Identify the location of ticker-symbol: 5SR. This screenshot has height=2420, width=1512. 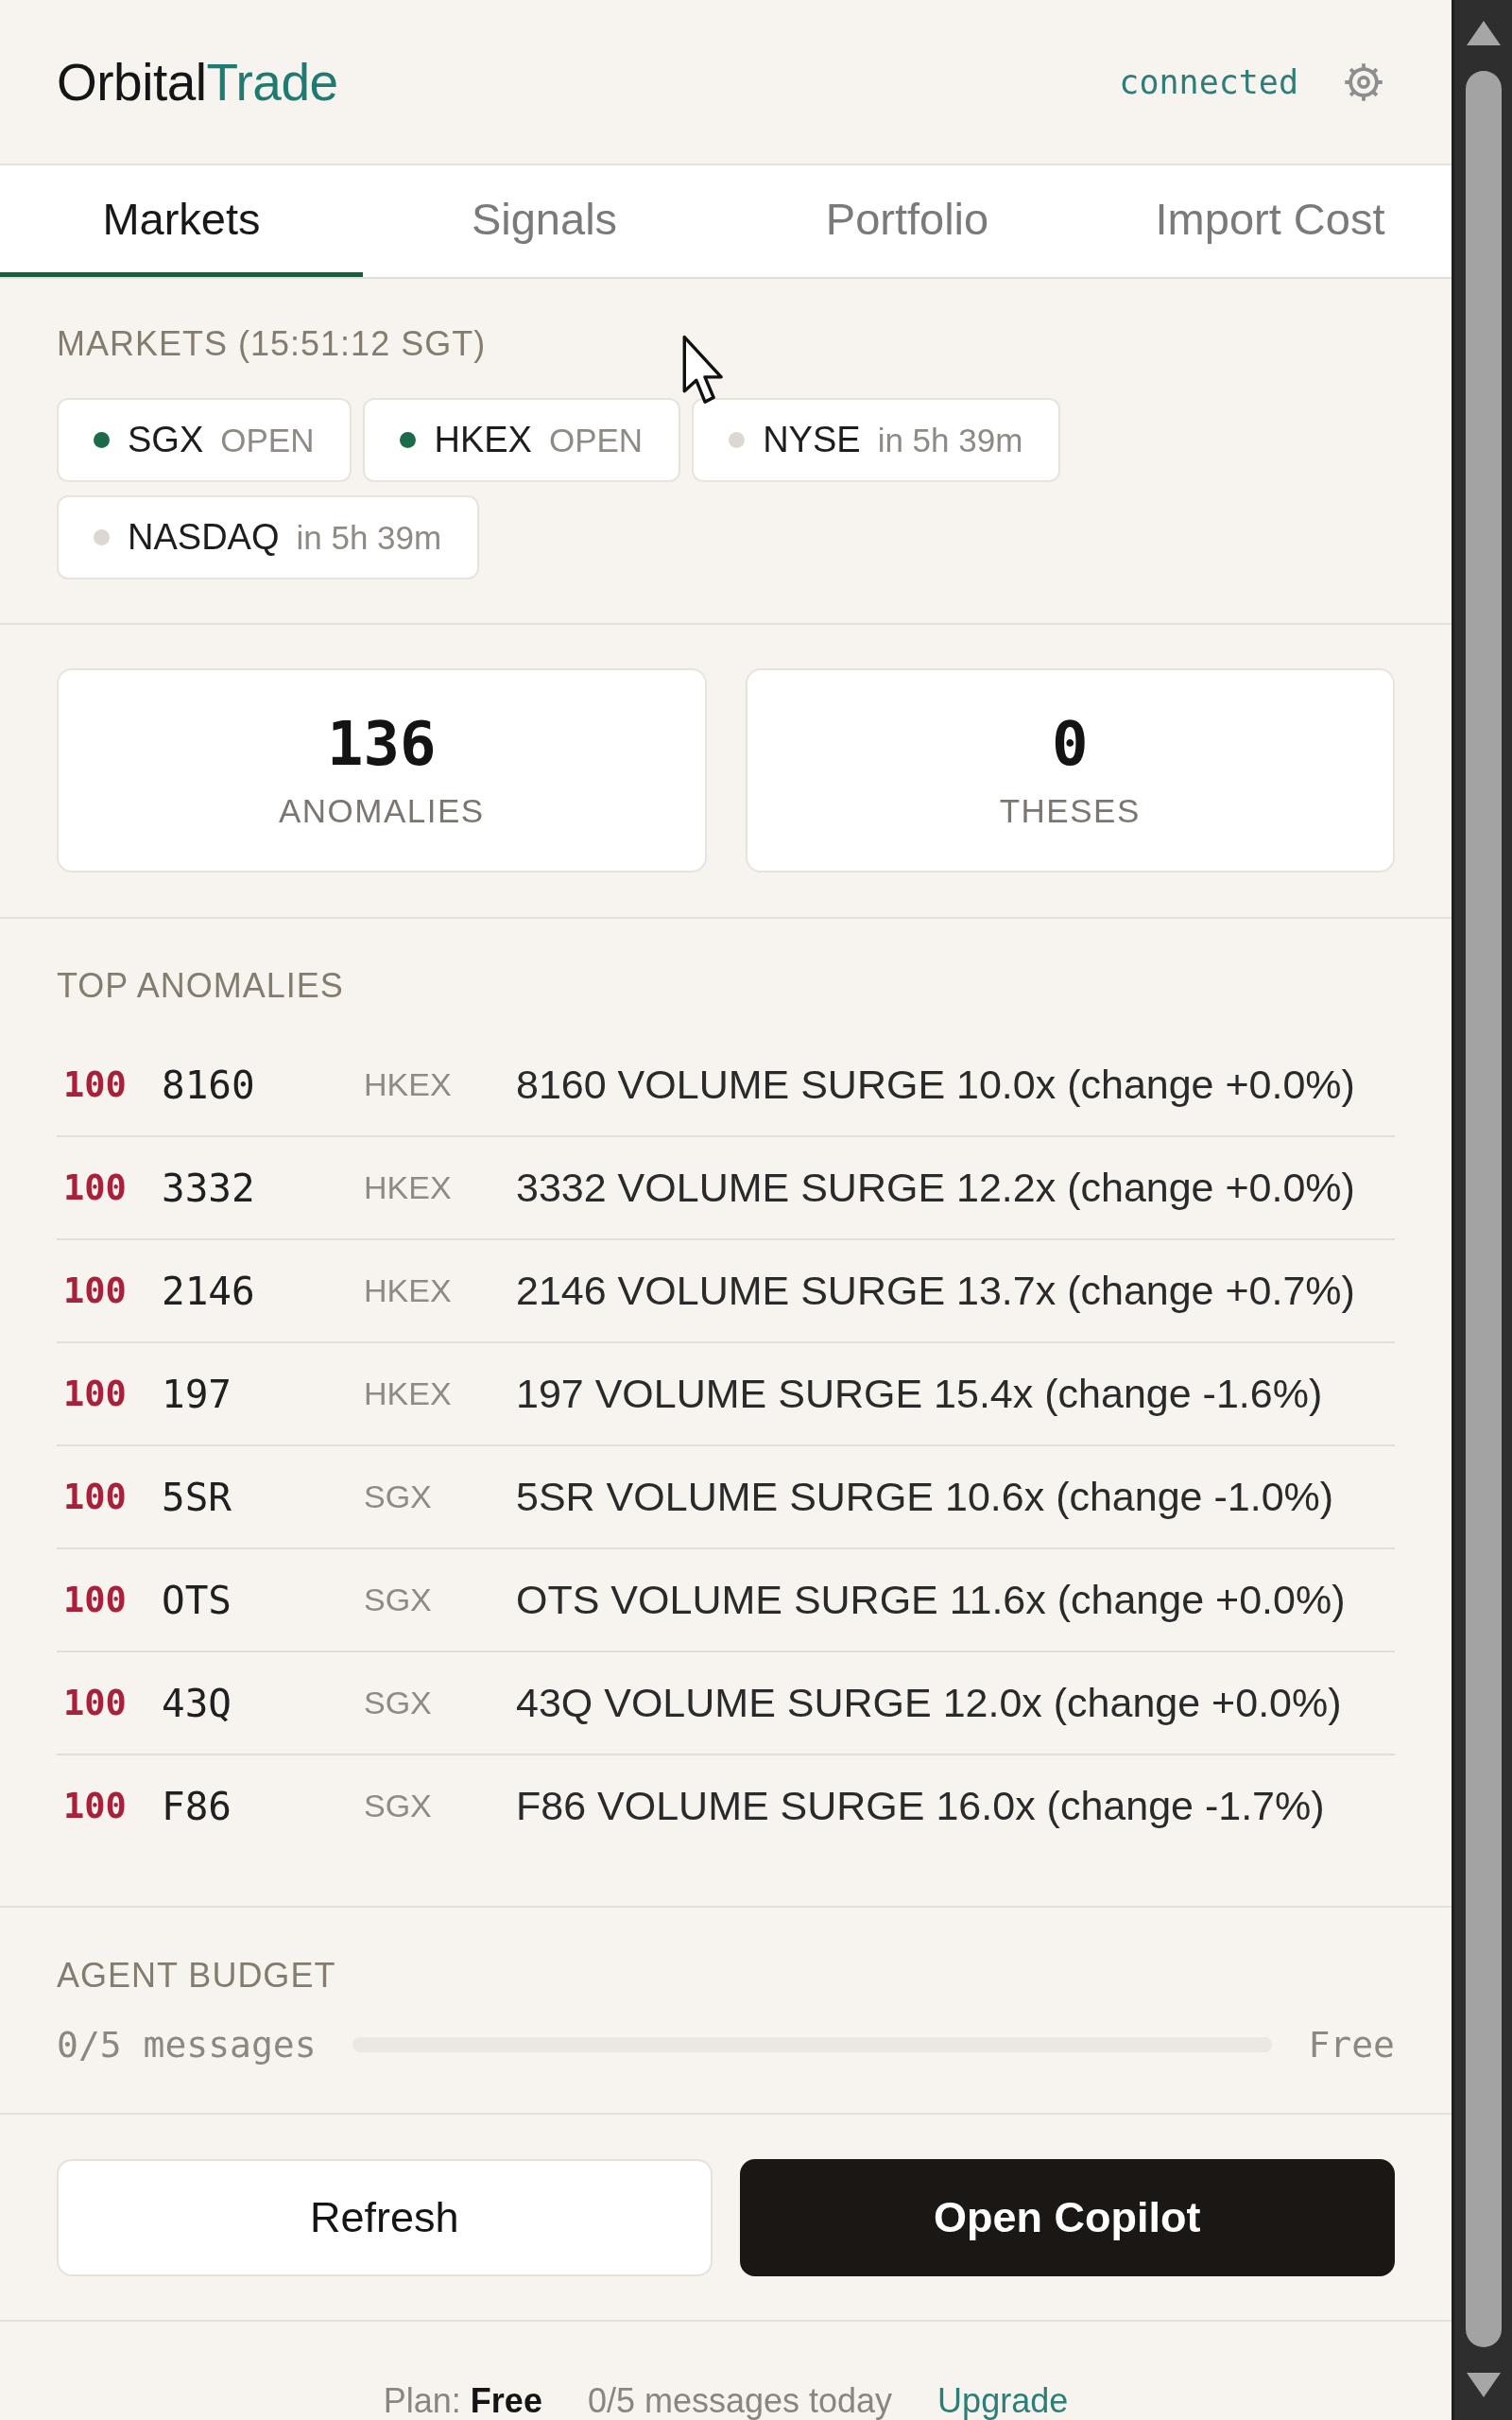
(197, 1497).